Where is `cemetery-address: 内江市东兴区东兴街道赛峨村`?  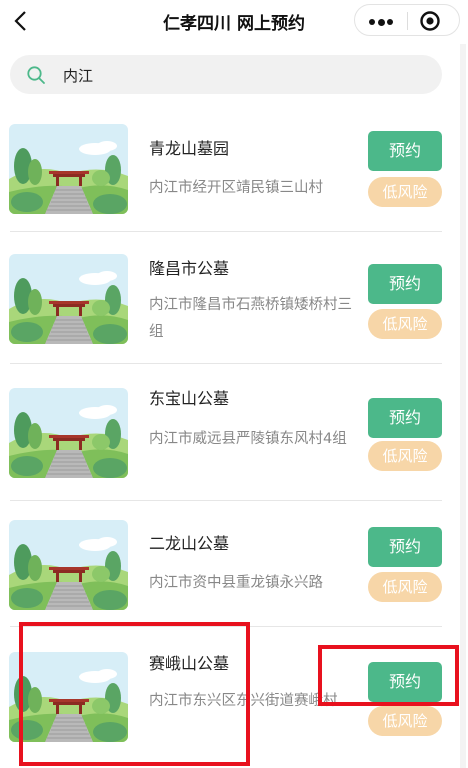 cemetery-address: 内江市东兴区东兴街道赛峨村 is located at coordinates (243, 701).